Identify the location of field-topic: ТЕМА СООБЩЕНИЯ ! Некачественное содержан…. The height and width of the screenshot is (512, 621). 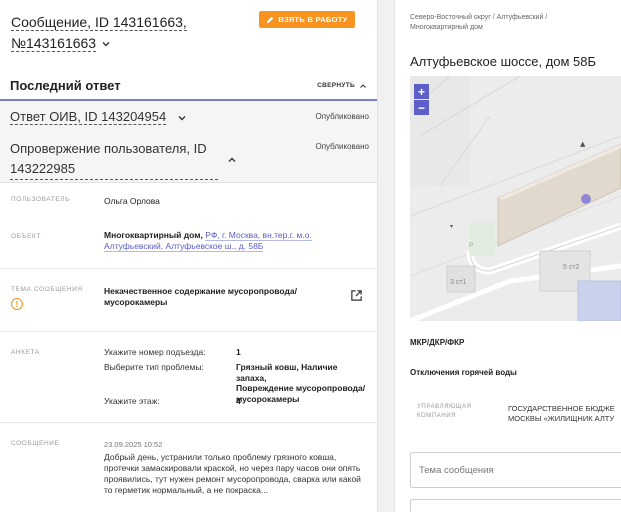
(188, 300).